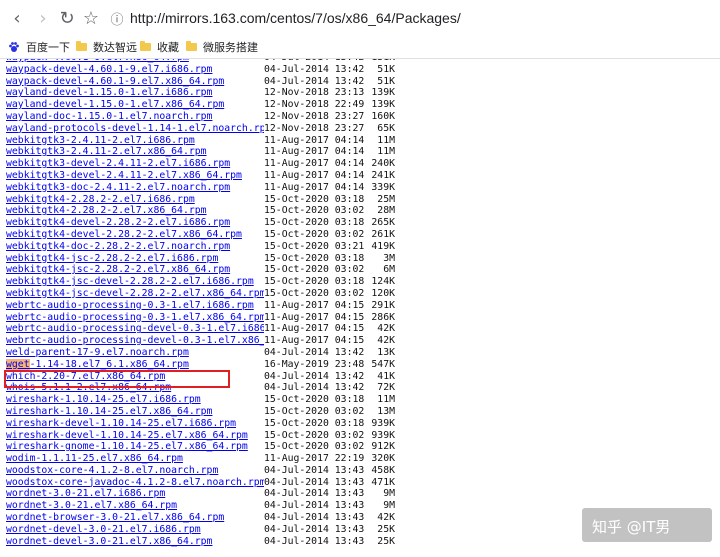  I want to click on file-size: 291K, so click(383, 305).